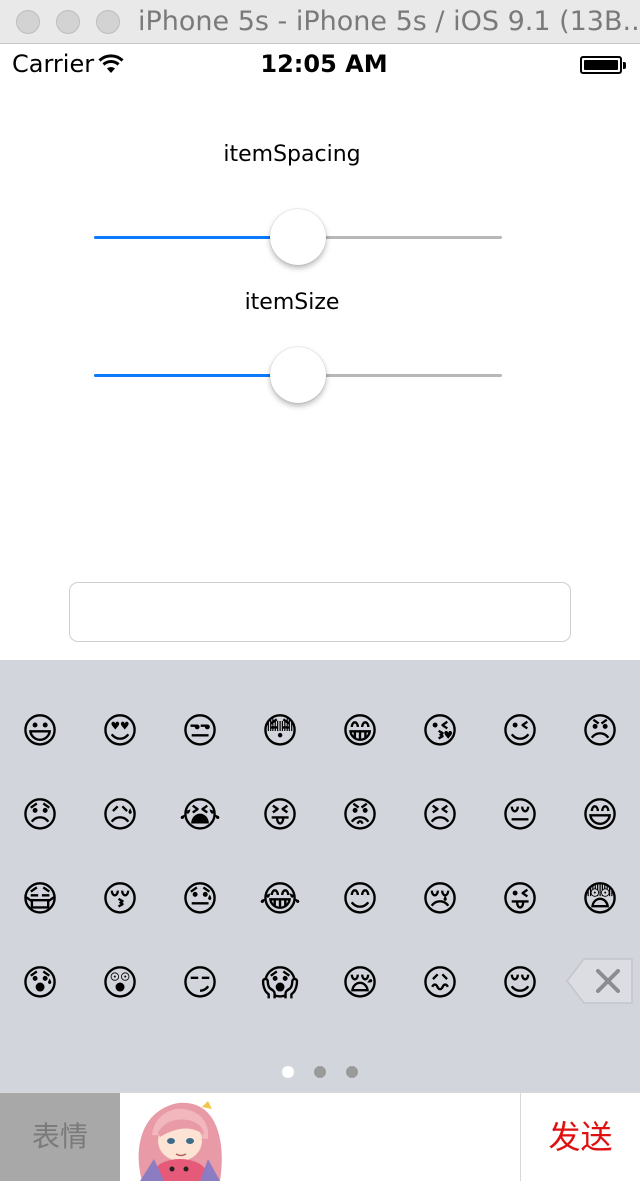  What do you see at coordinates (600, 900) in the screenshot?
I see `emoji-key: 😨` at bounding box center [600, 900].